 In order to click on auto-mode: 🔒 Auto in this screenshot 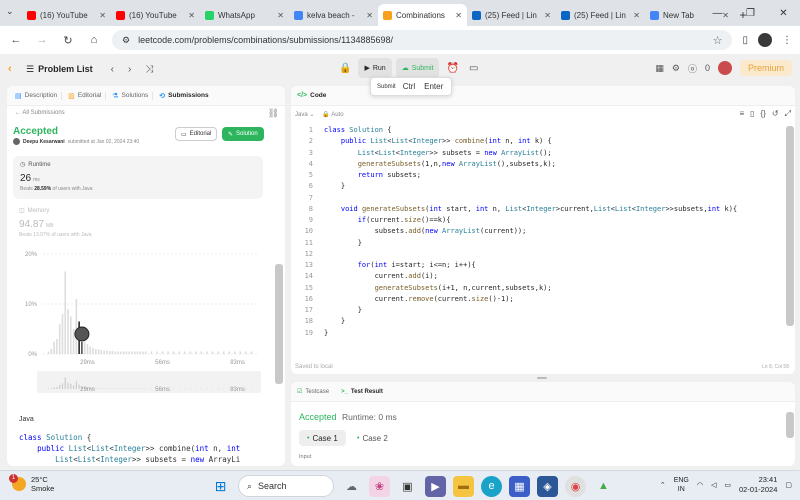, I will do `click(332, 114)`.